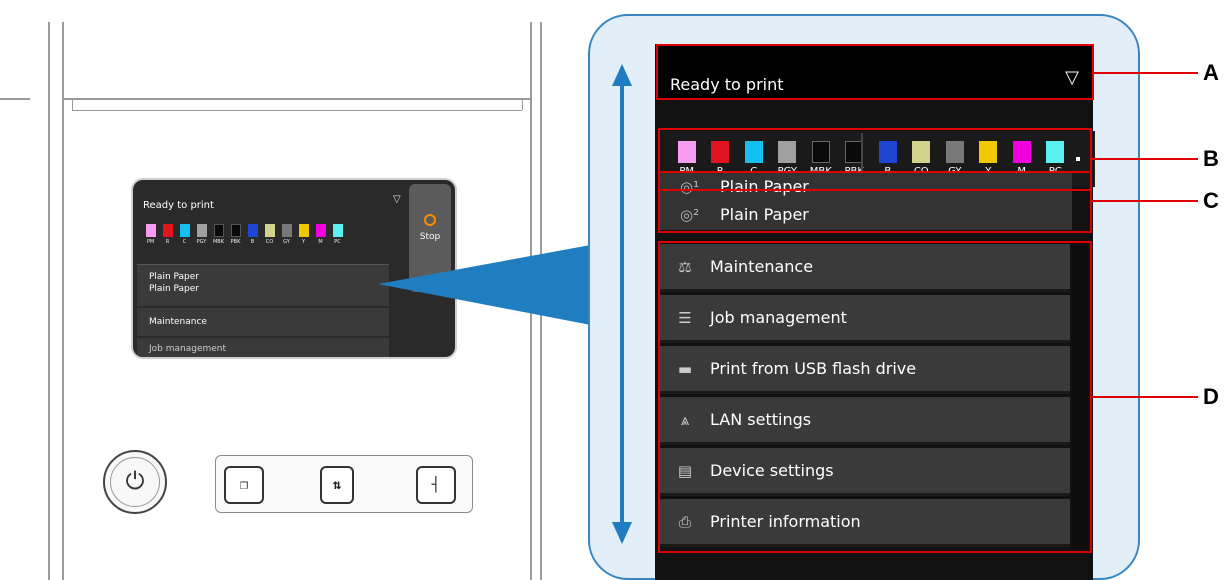 This screenshot has height=580, width=1232. What do you see at coordinates (1211, 200) in the screenshot?
I see `callout-label-c: C` at bounding box center [1211, 200].